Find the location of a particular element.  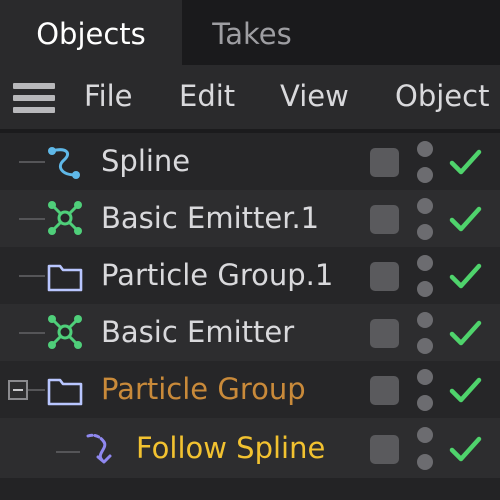

menu-edit: Edit is located at coordinates (207, 97).